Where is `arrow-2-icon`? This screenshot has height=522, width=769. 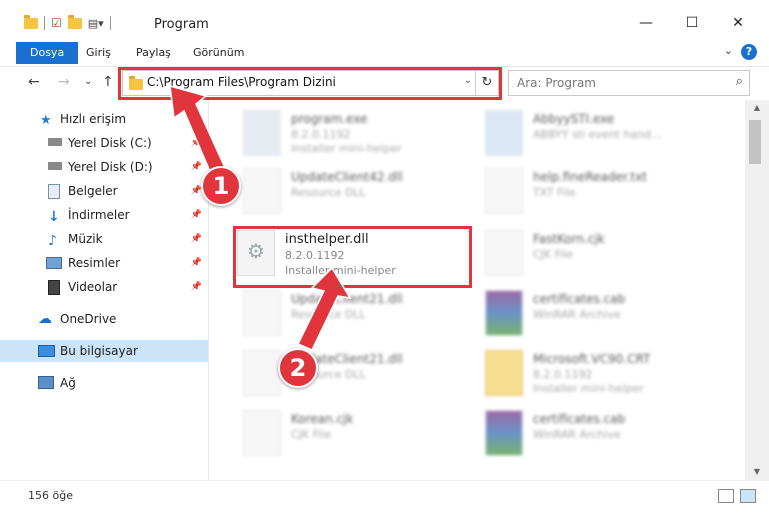 arrow-2-icon is located at coordinates (324, 308).